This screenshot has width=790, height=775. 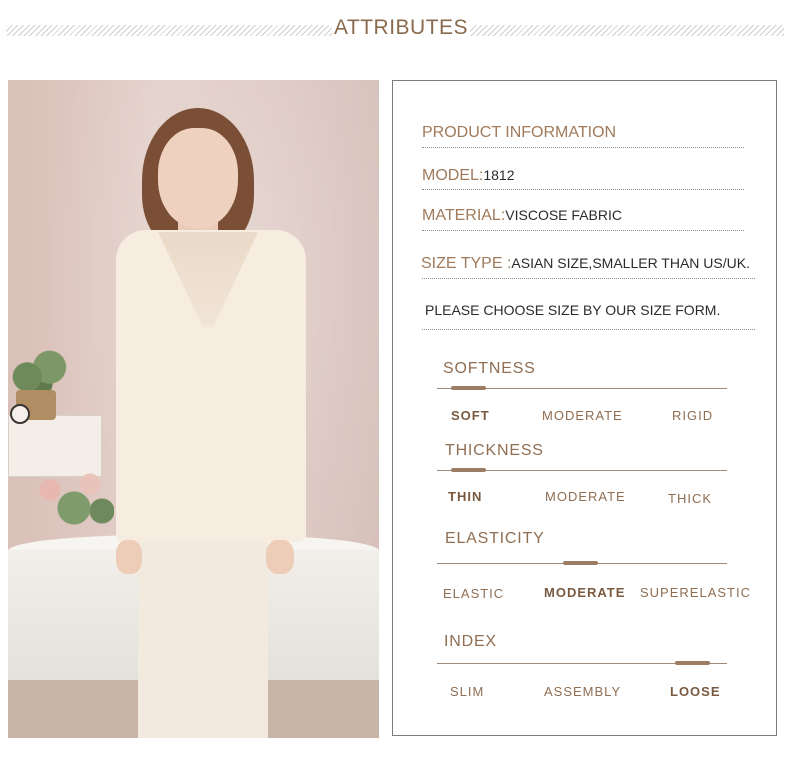 What do you see at coordinates (489, 368) in the screenshot?
I see `softness-title: SOFTNESS` at bounding box center [489, 368].